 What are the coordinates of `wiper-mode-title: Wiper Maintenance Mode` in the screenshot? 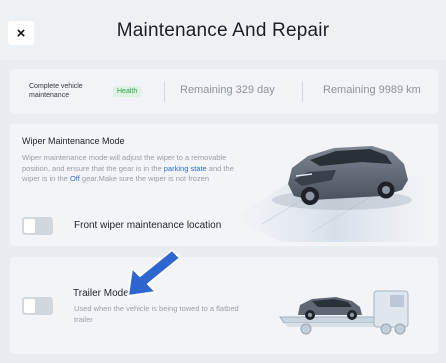 It's located at (73, 141).